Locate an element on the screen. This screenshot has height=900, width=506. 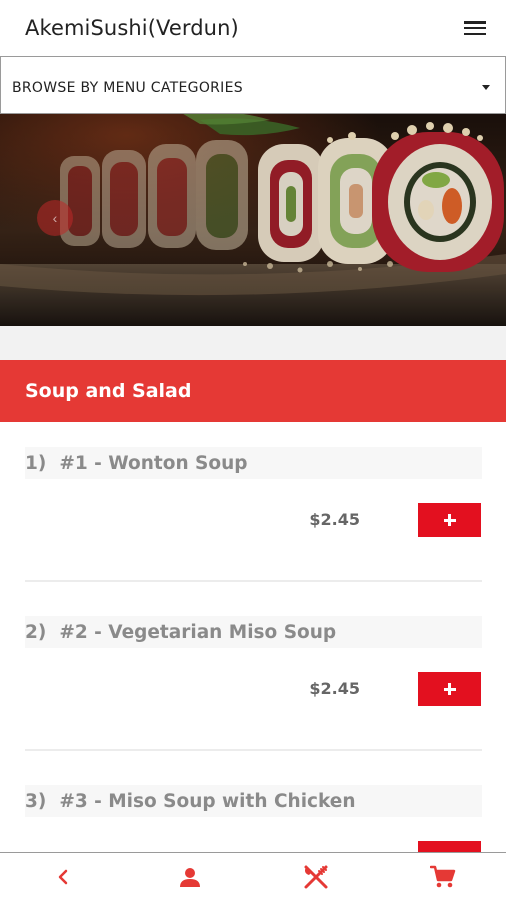
bottom-navigation is located at coordinates (253, 876).